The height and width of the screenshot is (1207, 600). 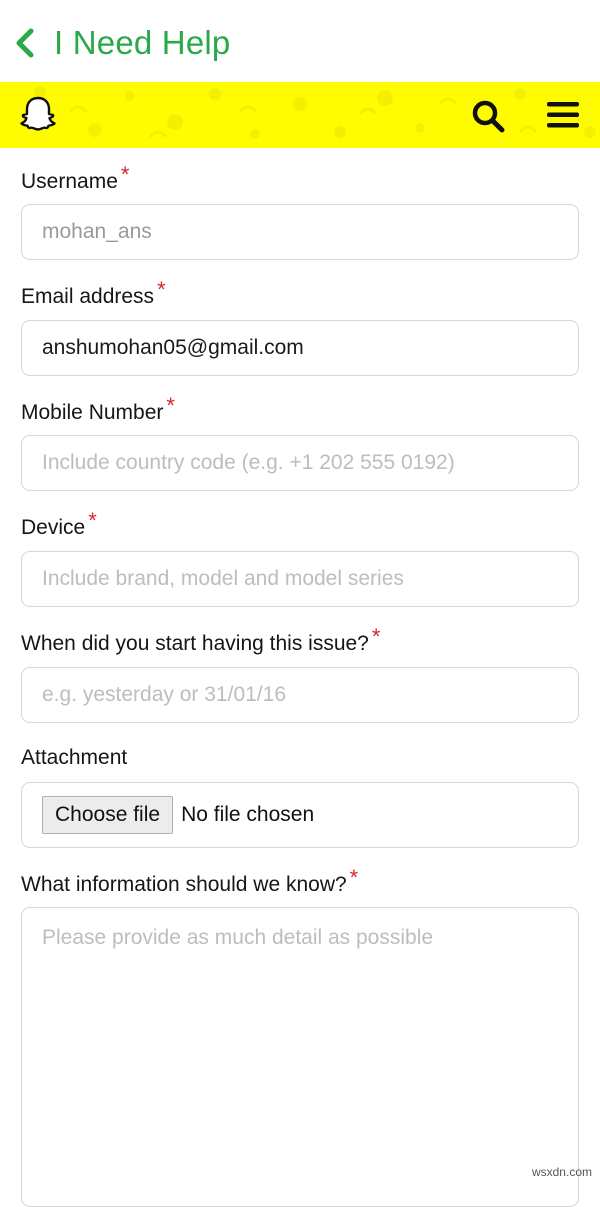 I want to click on email-input, so click(x=300, y=348).